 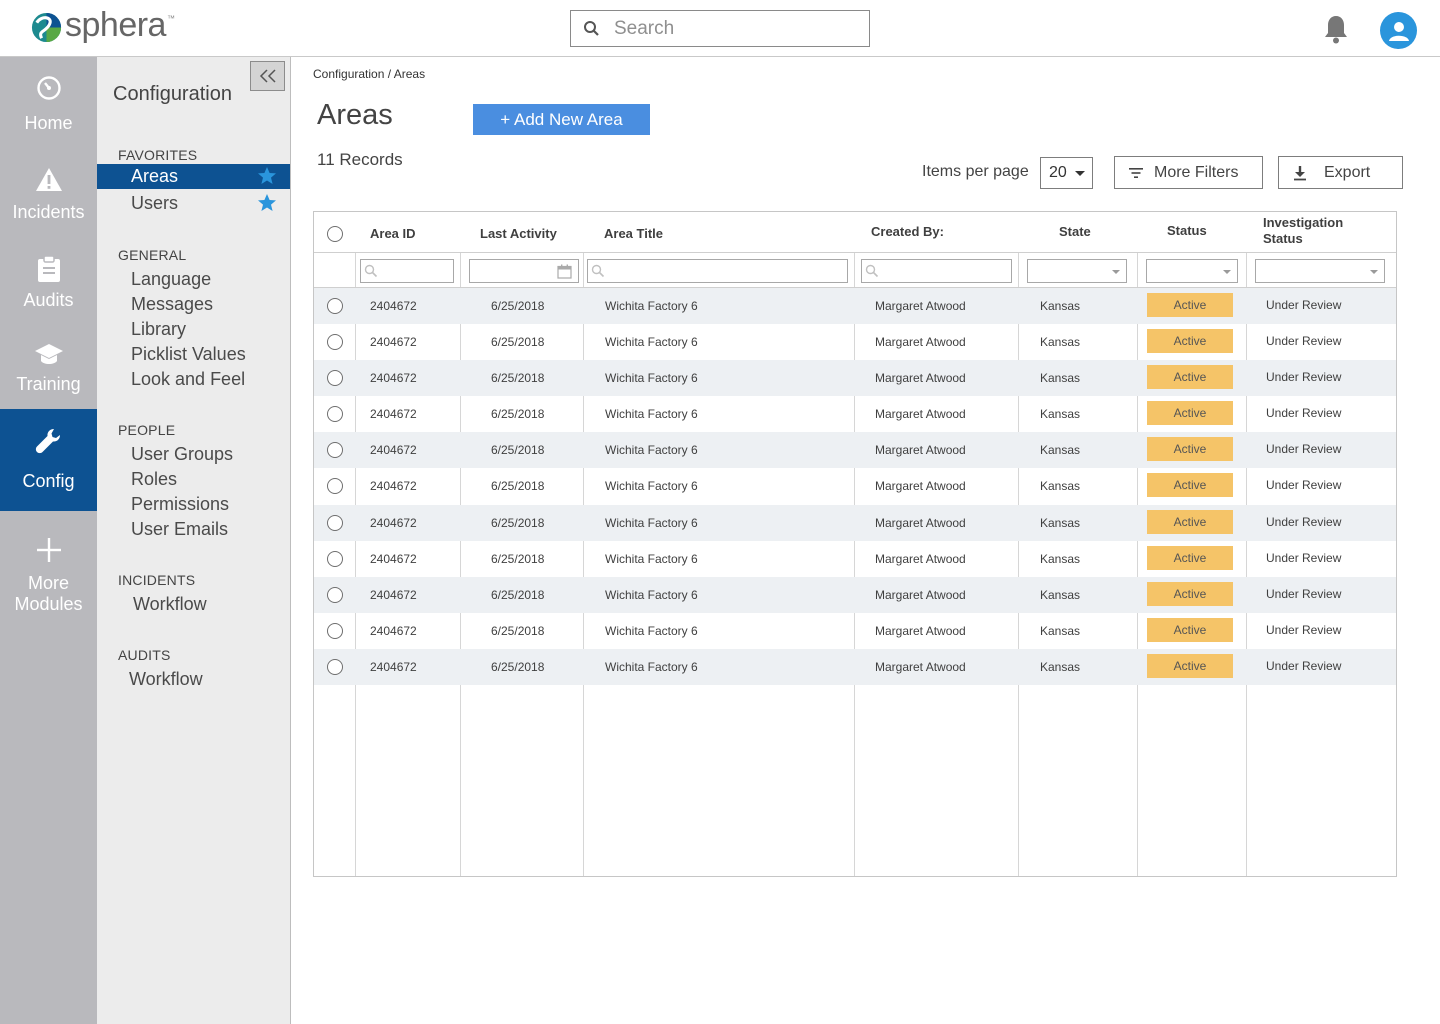 I want to click on sidebar-item-user-groups: User Groups, so click(x=193, y=454).